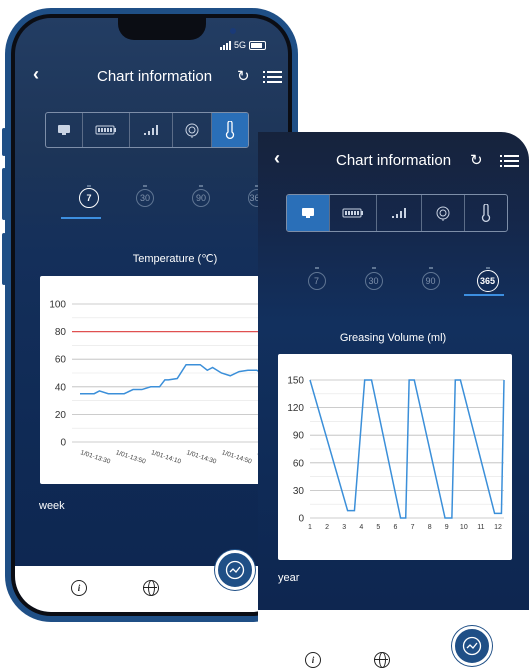  Describe the element at coordinates (237, 457) in the screenshot. I see `x-tick-label: 1/01-14:50` at that location.